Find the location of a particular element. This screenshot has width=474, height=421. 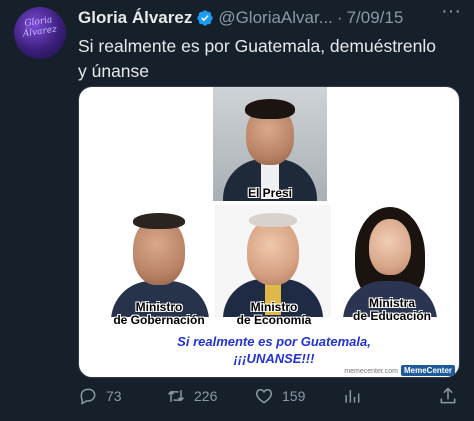

like-button: 159 is located at coordinates (279, 396).